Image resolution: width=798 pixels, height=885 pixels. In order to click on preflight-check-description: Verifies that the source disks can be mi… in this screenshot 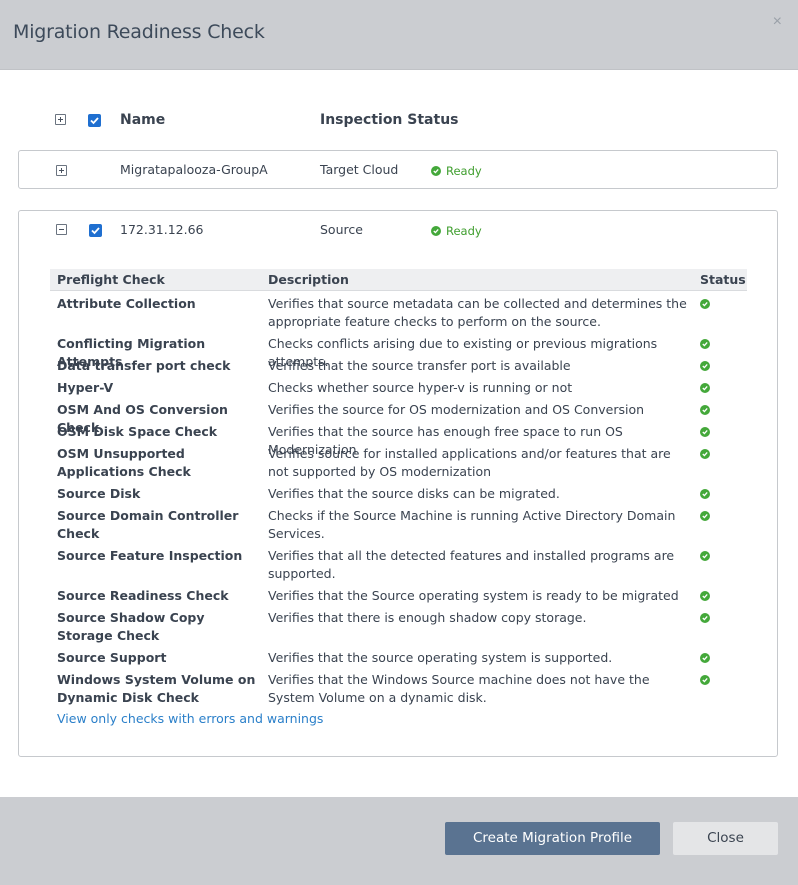, I will do `click(414, 493)`.